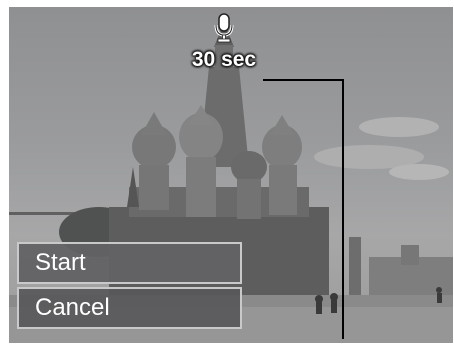 This screenshot has height=345, width=454. What do you see at coordinates (343, 209) in the screenshot?
I see `callout-line-vertical` at bounding box center [343, 209].